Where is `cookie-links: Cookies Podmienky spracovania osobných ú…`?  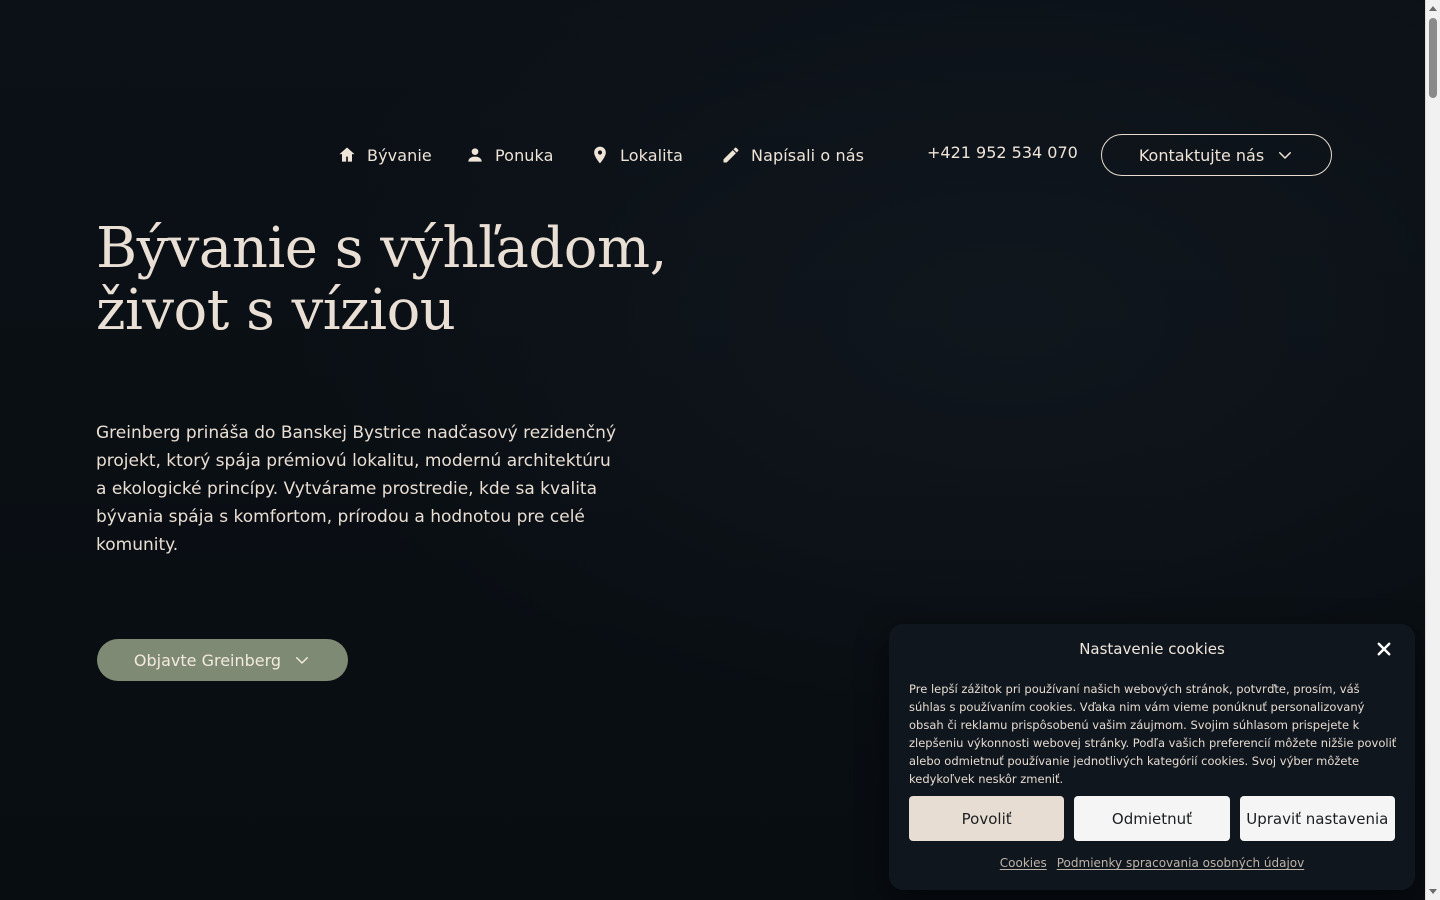 cookie-links: Cookies Podmienky spracovania osobných ú… is located at coordinates (1152, 863).